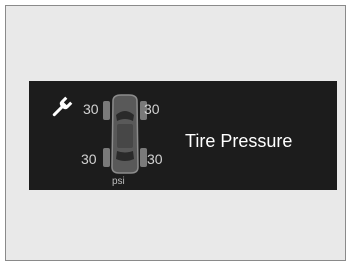 The width and height of the screenshot is (353, 267). What do you see at coordinates (143, 157) in the screenshot?
I see `tire-rear-right` at bounding box center [143, 157].